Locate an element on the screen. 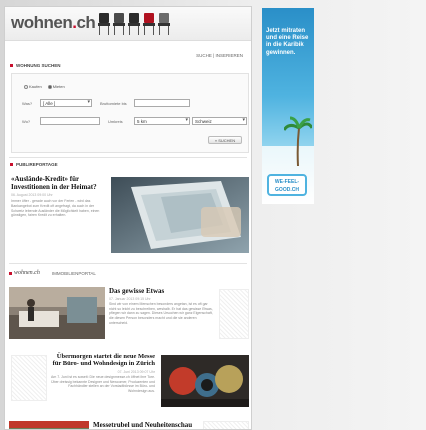 Image resolution: width=426 pixels, height=430 pixels. money-photo-image is located at coordinates (180, 215).